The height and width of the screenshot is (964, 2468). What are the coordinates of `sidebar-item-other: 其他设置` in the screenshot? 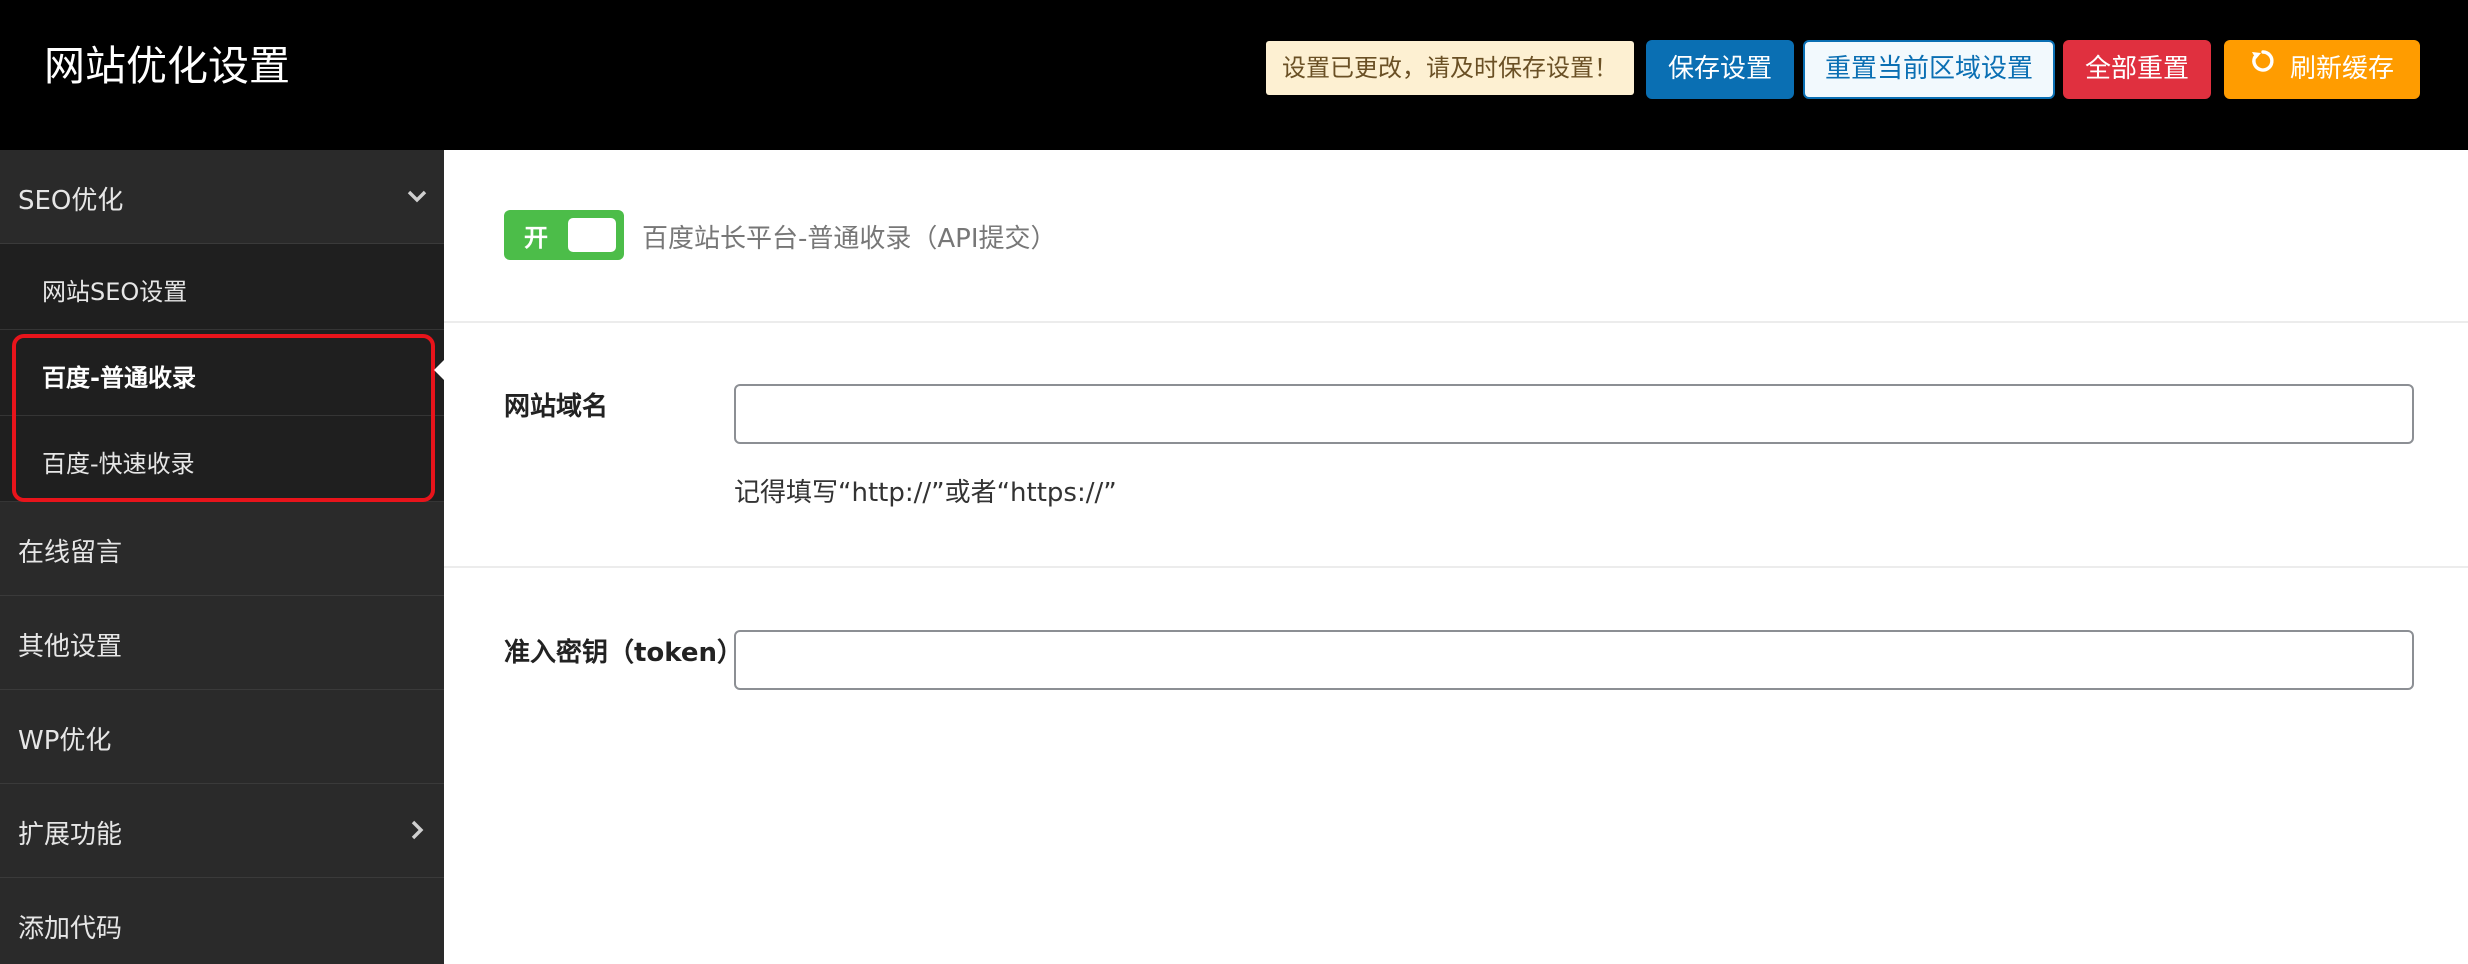 It's located at (222, 643).